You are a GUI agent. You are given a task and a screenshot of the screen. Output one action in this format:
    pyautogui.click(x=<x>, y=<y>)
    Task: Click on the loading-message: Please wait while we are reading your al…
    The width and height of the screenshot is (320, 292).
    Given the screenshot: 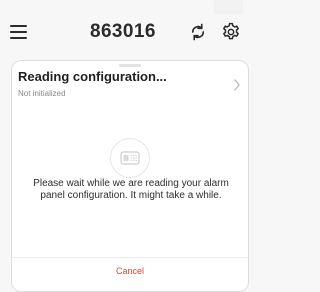 What is the action you would take?
    pyautogui.click(x=131, y=189)
    